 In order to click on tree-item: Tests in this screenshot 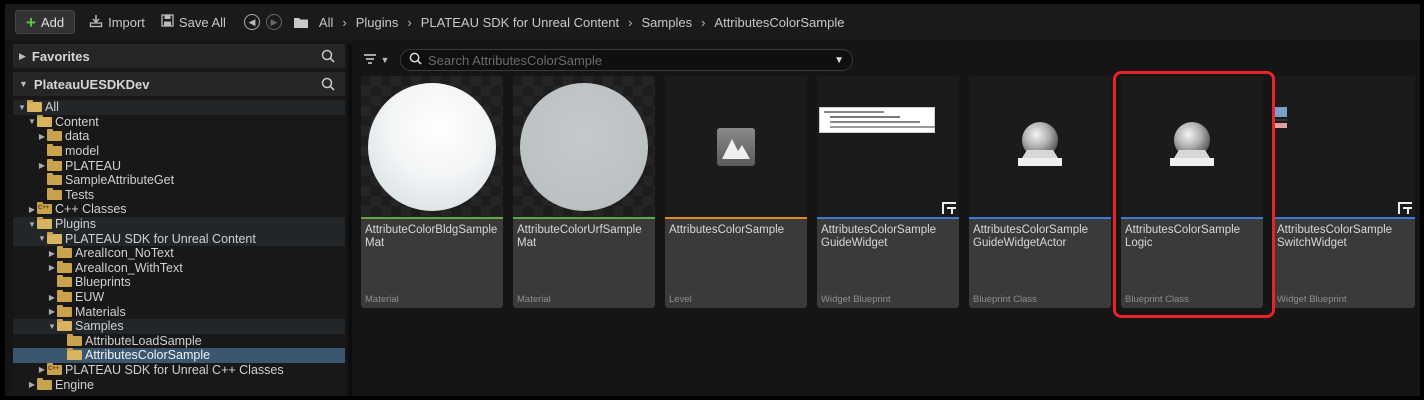, I will do `click(179, 195)`.